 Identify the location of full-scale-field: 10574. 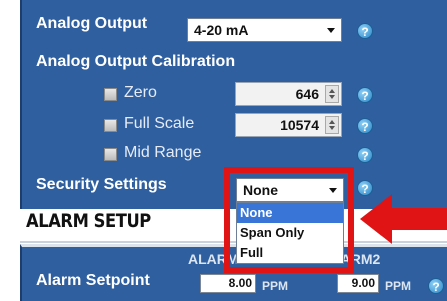
(288, 125).